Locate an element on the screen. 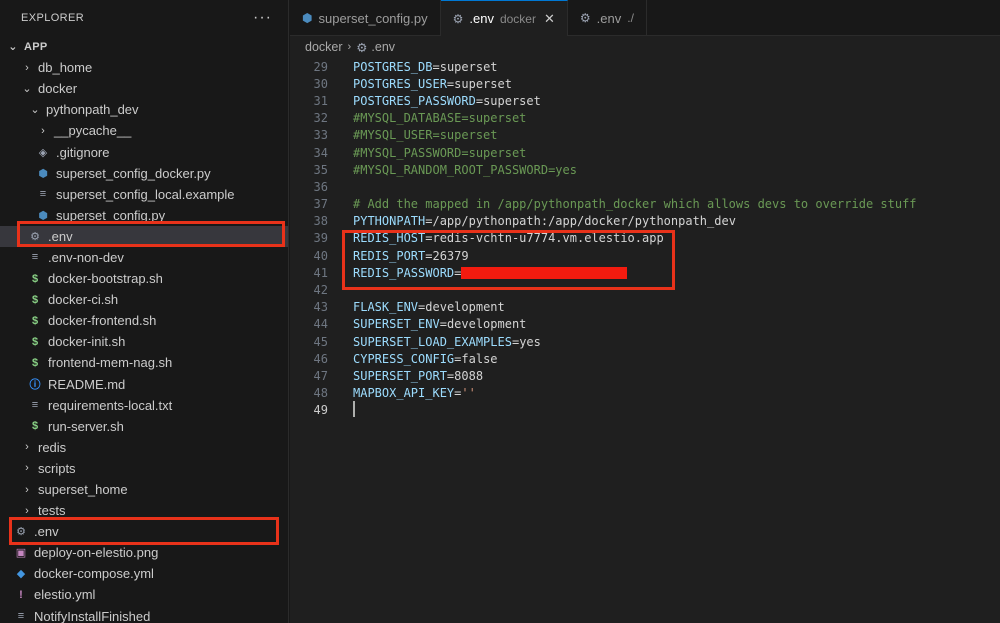 The image size is (1000, 623). code-line: 33 #MYSQL_USER=superset is located at coordinates (645, 135).